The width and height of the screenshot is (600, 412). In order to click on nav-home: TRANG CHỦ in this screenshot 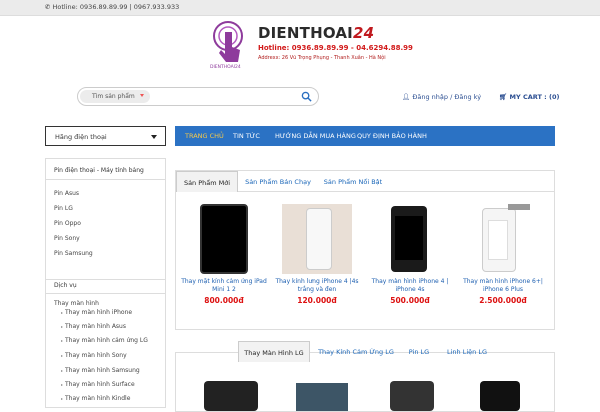, I will do `click(204, 136)`.